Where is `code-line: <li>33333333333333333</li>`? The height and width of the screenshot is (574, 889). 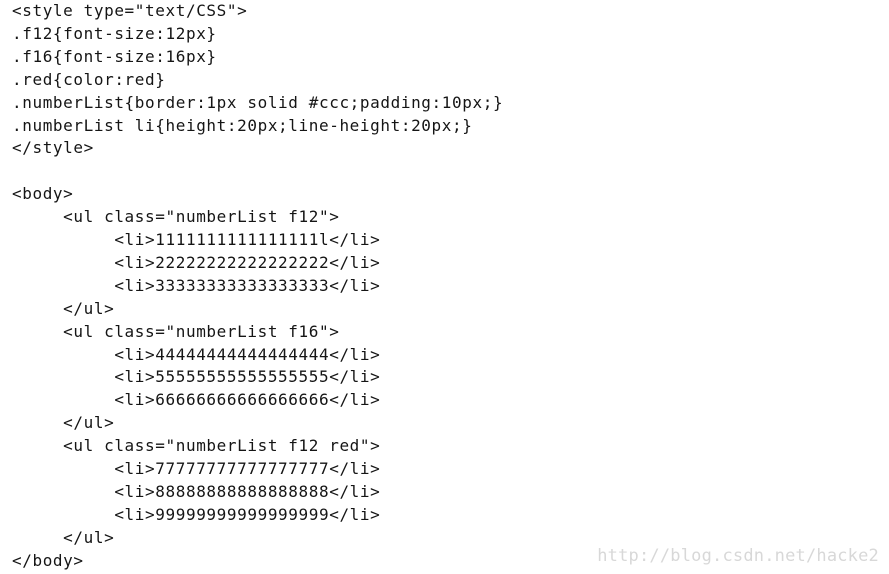
code-line: <li>33333333333333333</li> is located at coordinates (196, 285).